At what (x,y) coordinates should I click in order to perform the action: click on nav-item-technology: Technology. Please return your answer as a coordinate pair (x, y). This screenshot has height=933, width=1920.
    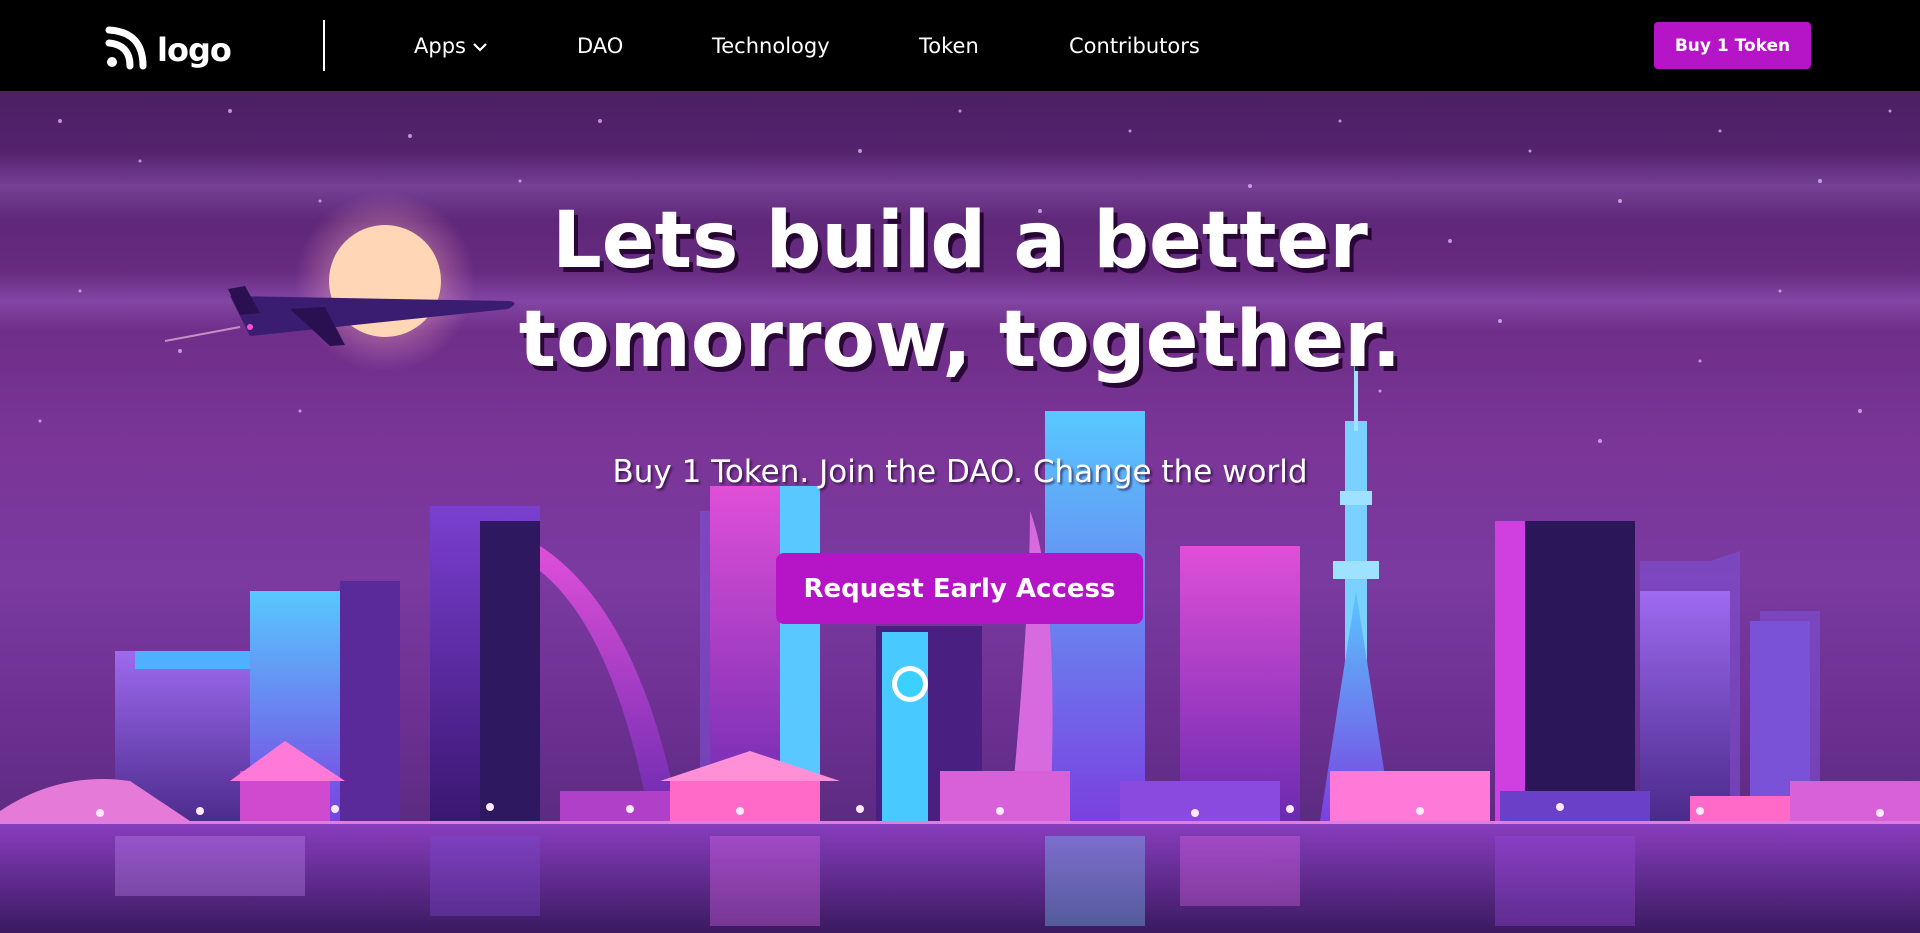
    Looking at the image, I should click on (771, 46).